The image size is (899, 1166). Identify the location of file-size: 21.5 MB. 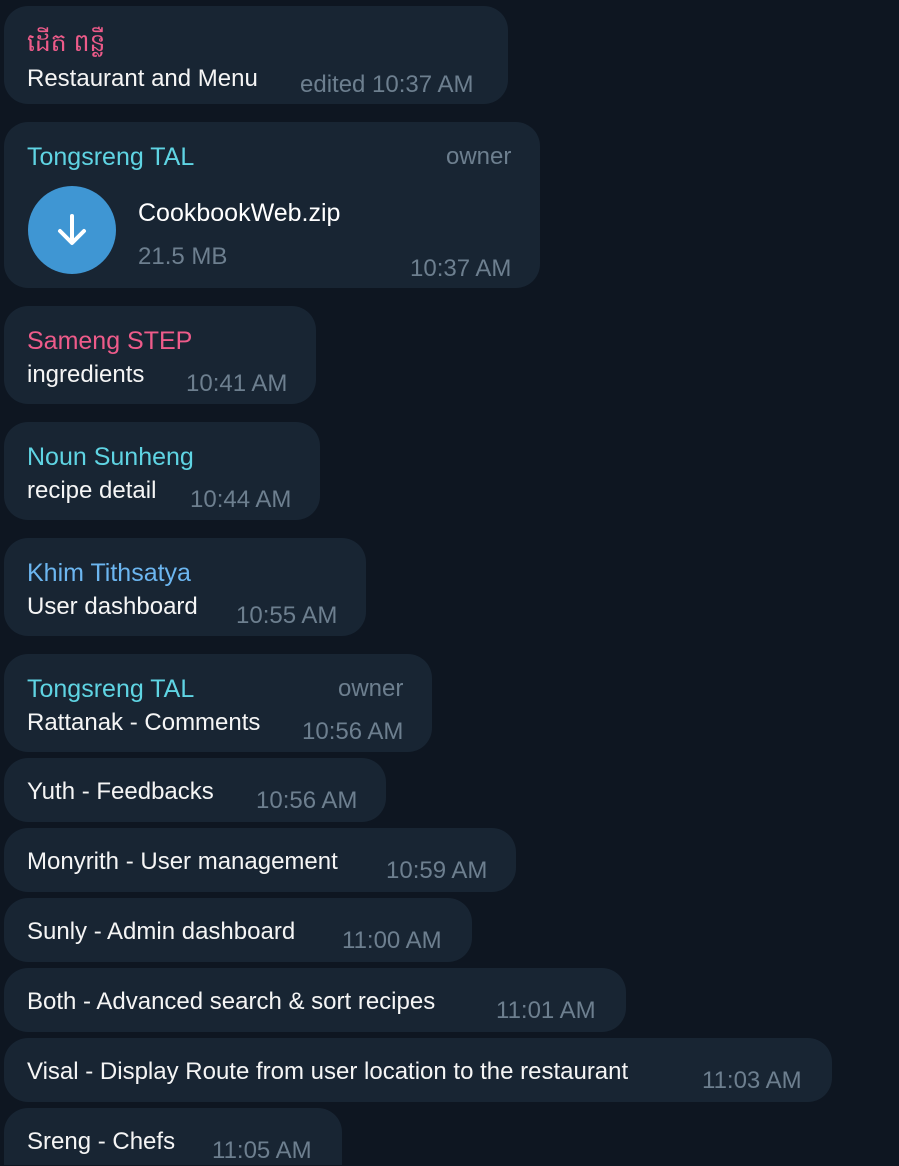
(183, 256).